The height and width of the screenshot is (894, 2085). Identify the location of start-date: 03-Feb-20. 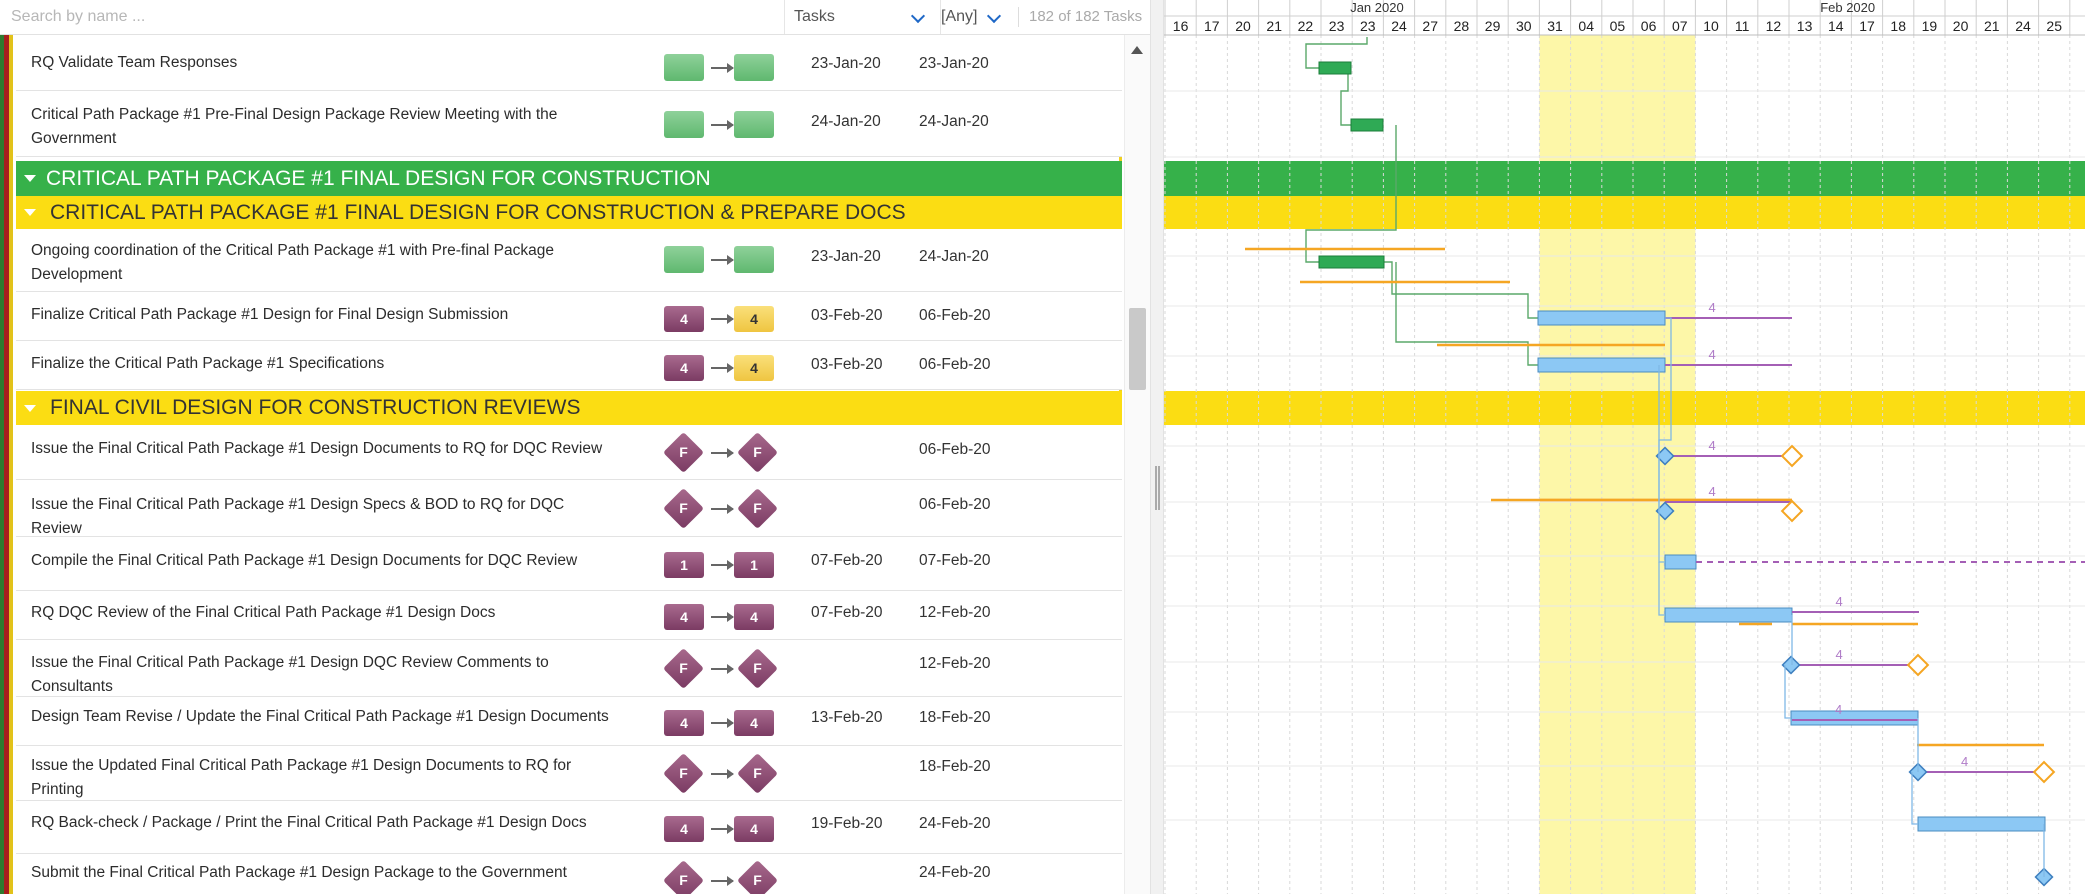
(847, 315).